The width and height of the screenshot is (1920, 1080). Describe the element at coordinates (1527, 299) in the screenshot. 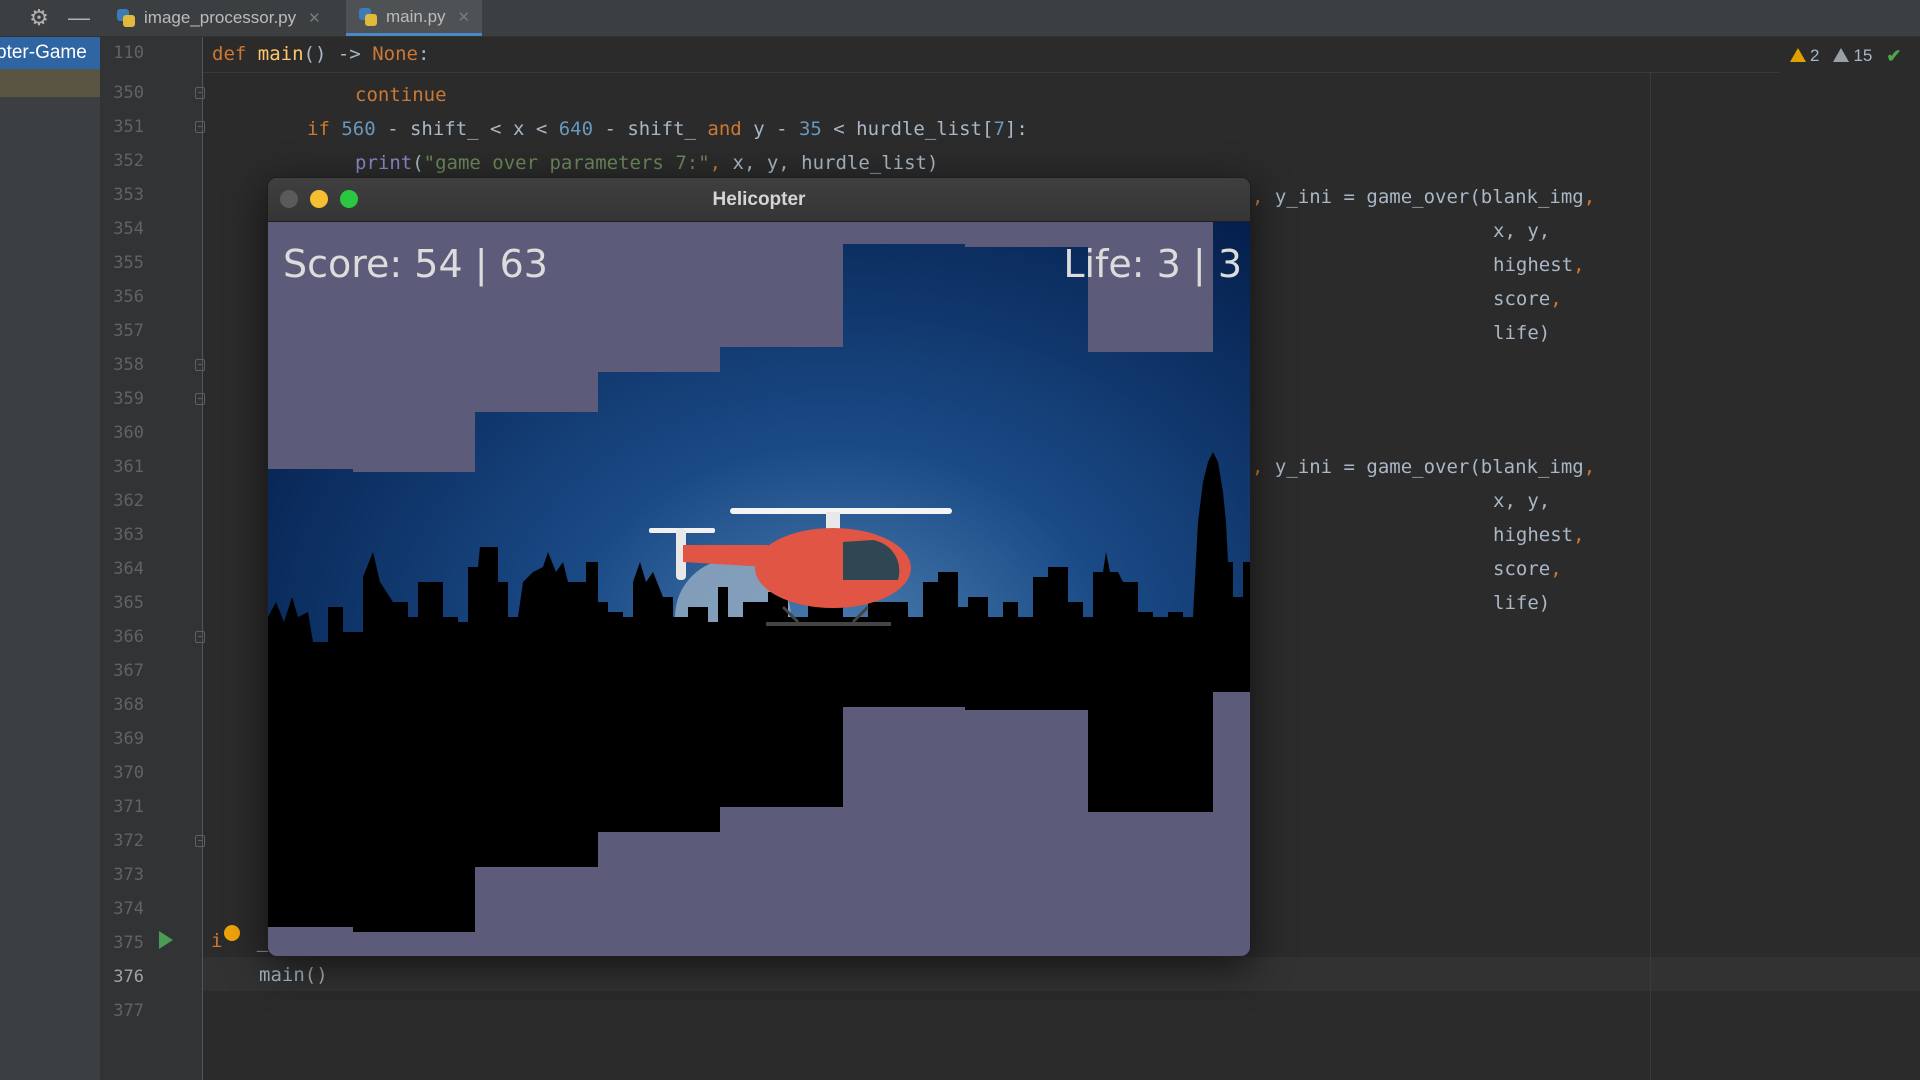

I see `code-line-356: score,` at that location.